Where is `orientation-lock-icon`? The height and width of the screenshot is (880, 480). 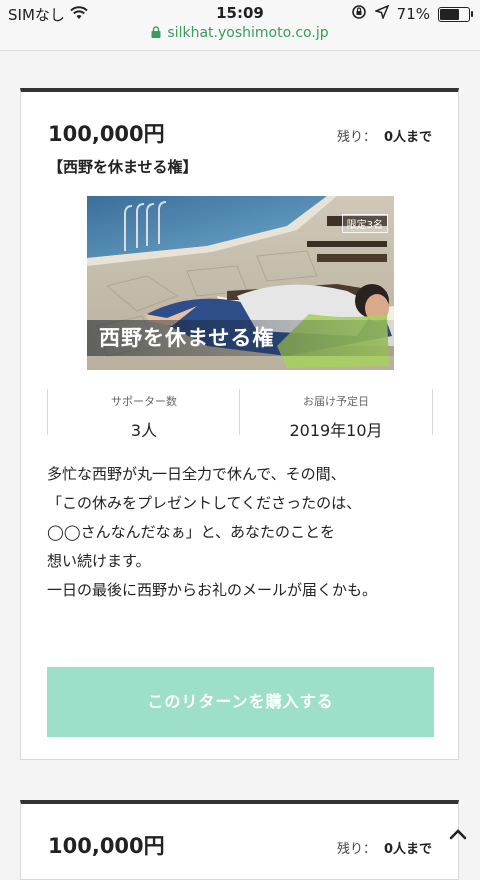 orientation-lock-icon is located at coordinates (359, 14).